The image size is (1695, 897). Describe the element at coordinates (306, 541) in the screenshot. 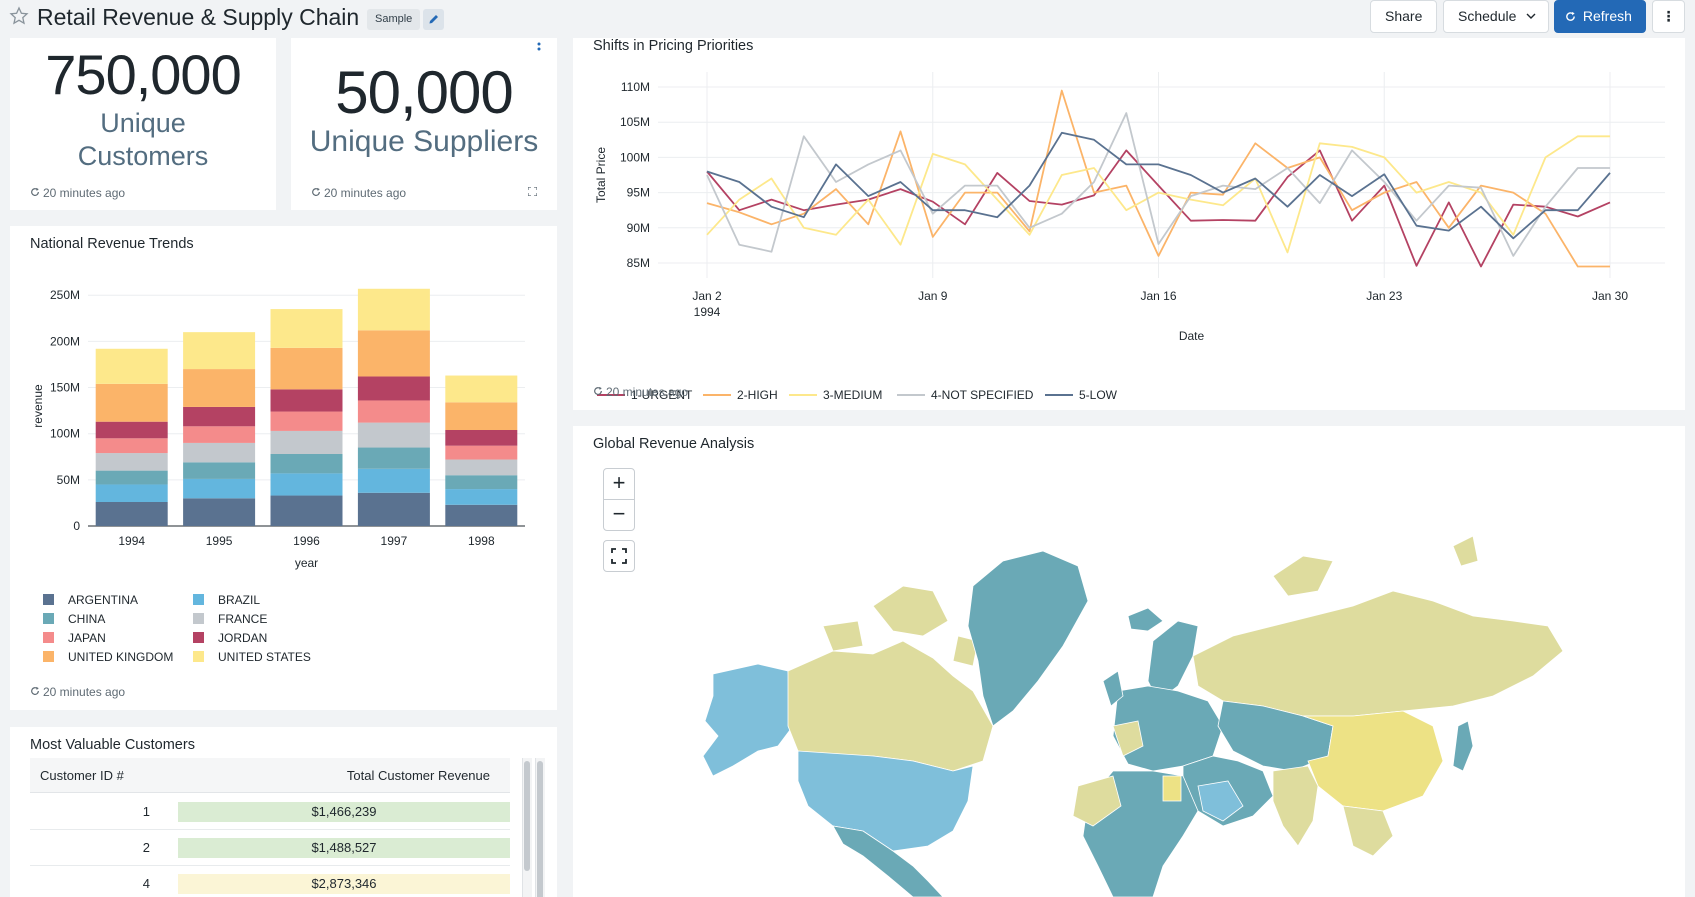

I see `x-tick-label: 1996` at that location.